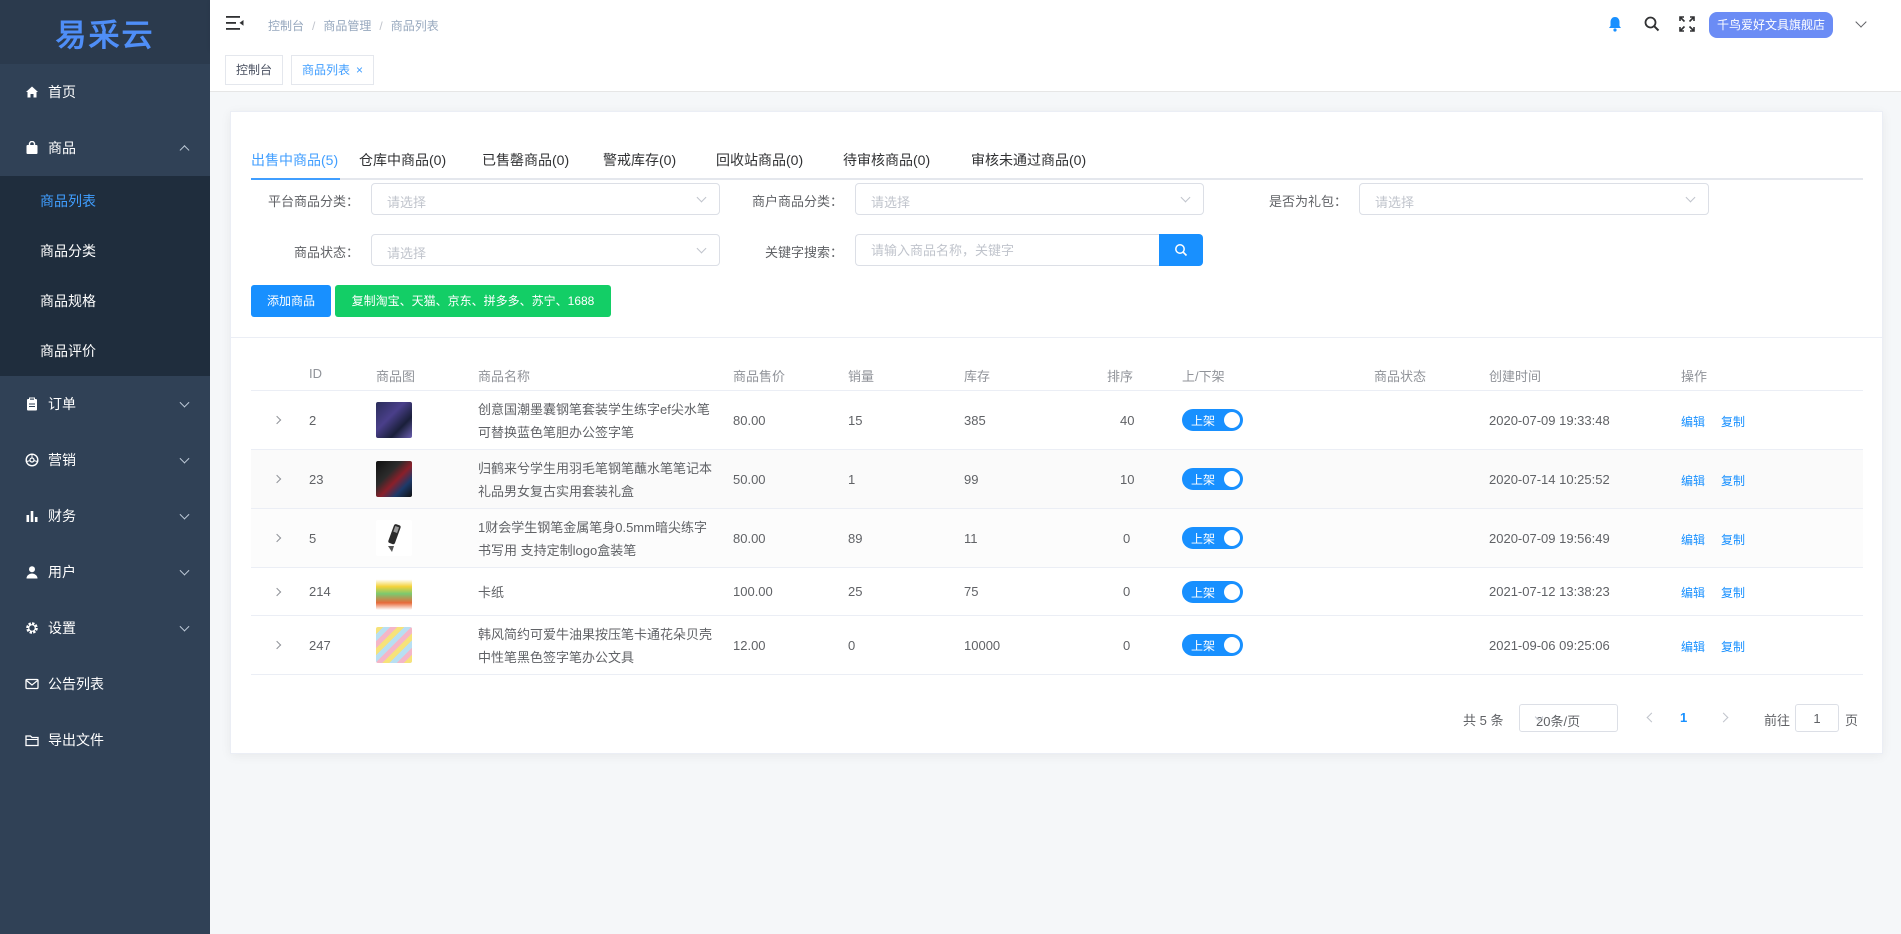 The image size is (1901, 934). I want to click on keyword-input, so click(1007, 250).